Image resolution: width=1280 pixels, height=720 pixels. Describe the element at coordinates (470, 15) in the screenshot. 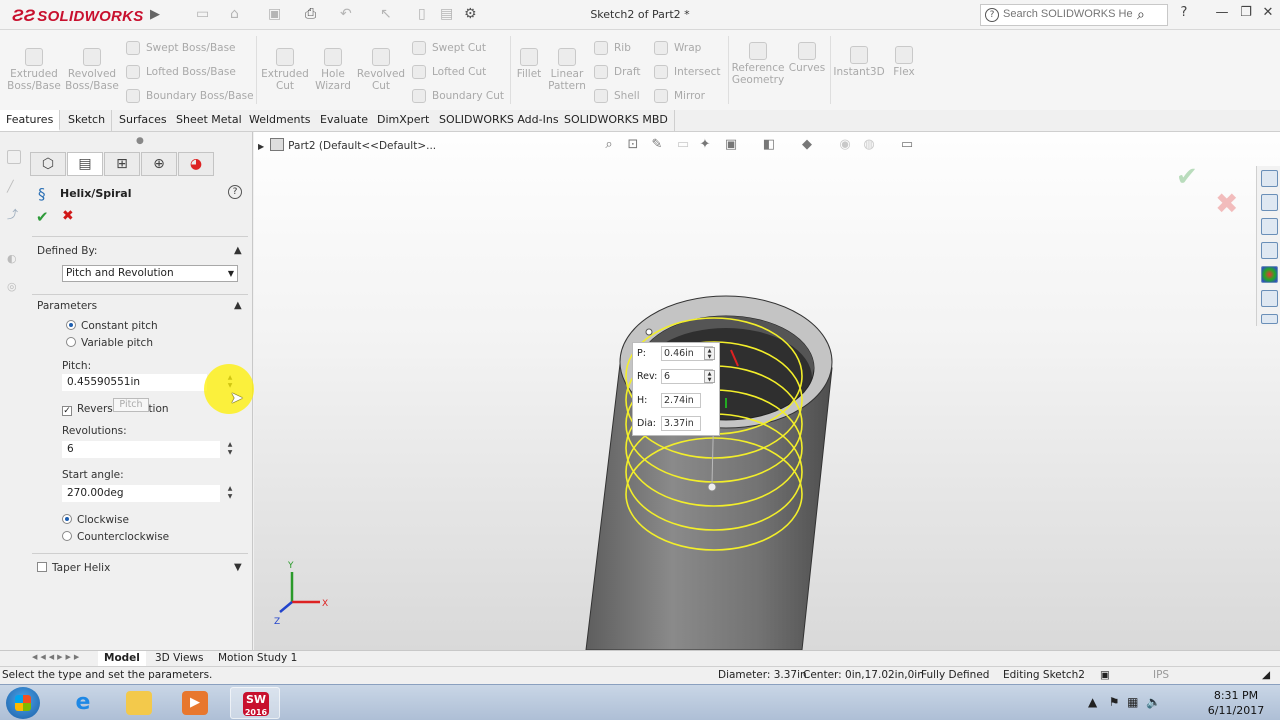

I see `options-gear-icon: ⚙` at that location.